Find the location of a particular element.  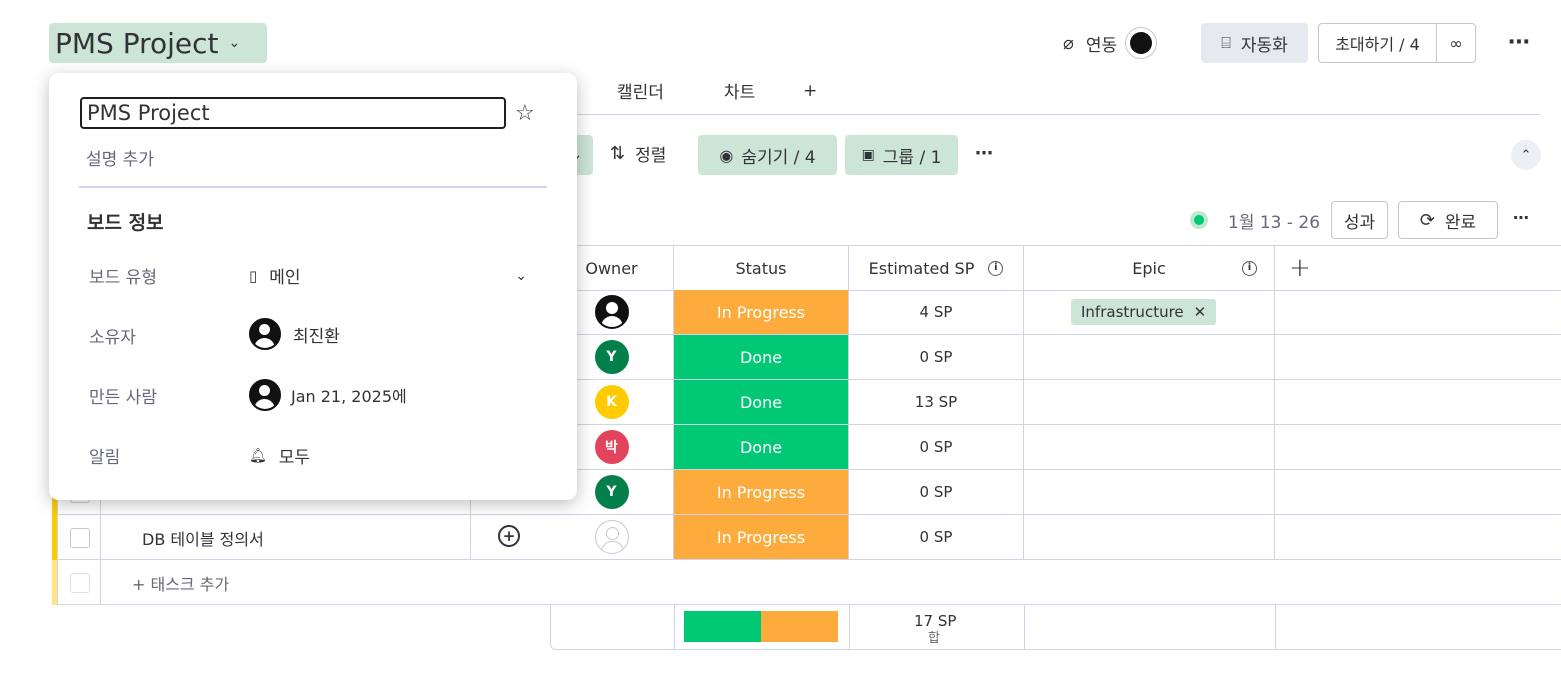

table-row: K Done 13 SP is located at coordinates (1055, 402).